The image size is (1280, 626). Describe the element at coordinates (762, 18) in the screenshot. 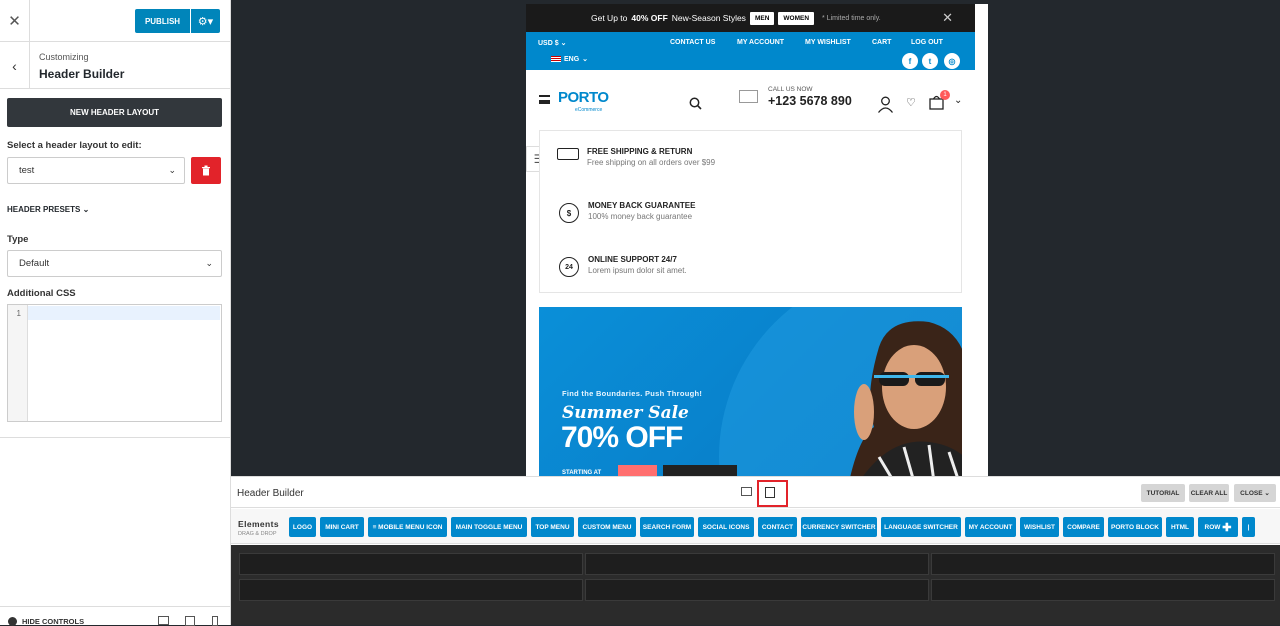

I see `promo-men-link: MEN` at that location.